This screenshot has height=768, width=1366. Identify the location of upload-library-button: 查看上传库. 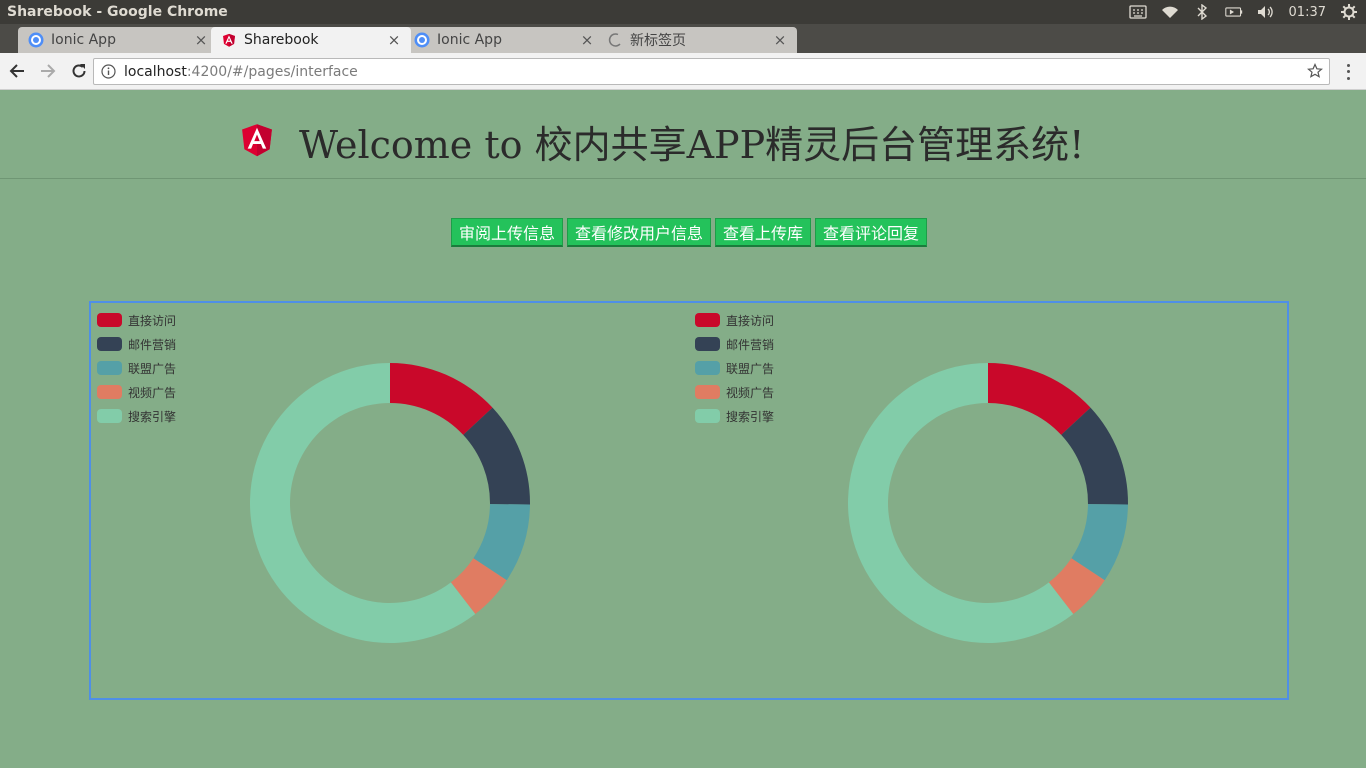
(763, 232).